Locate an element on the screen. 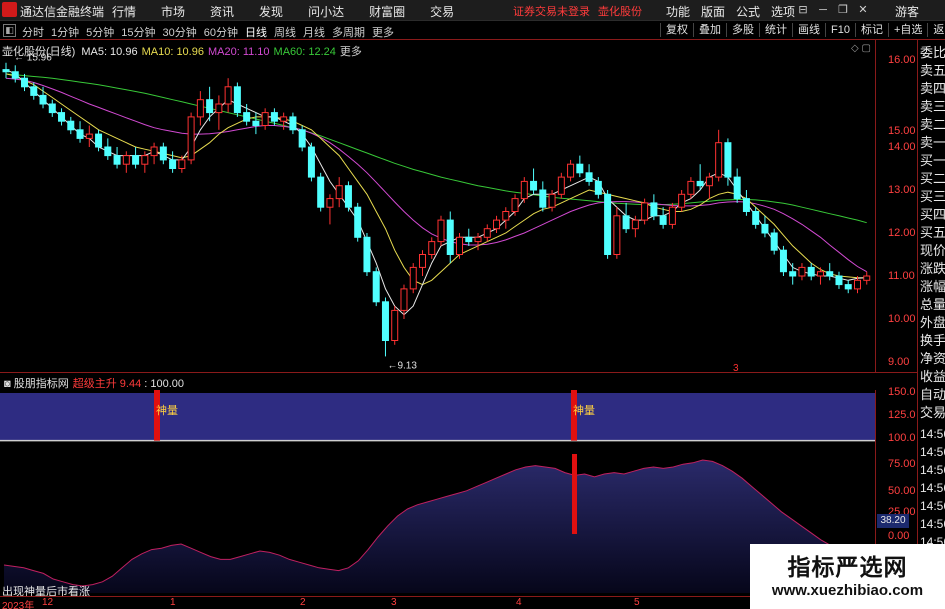  close-icon: ✕ is located at coordinates (863, 10).